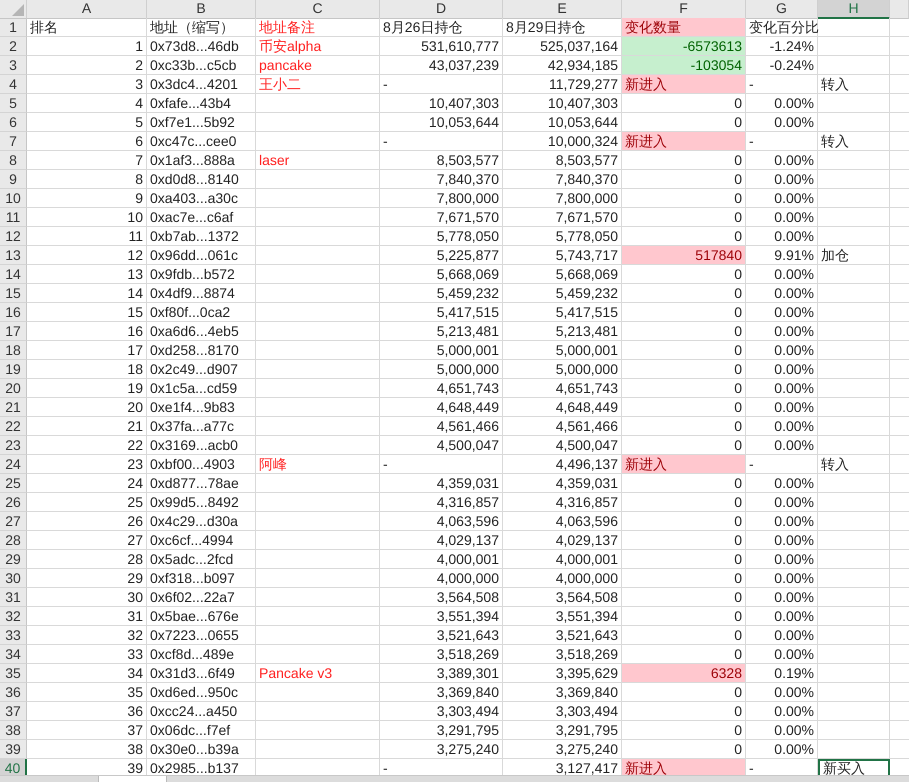  What do you see at coordinates (441, 559) in the screenshot?
I see `table-cell: 4,000,001` at bounding box center [441, 559].